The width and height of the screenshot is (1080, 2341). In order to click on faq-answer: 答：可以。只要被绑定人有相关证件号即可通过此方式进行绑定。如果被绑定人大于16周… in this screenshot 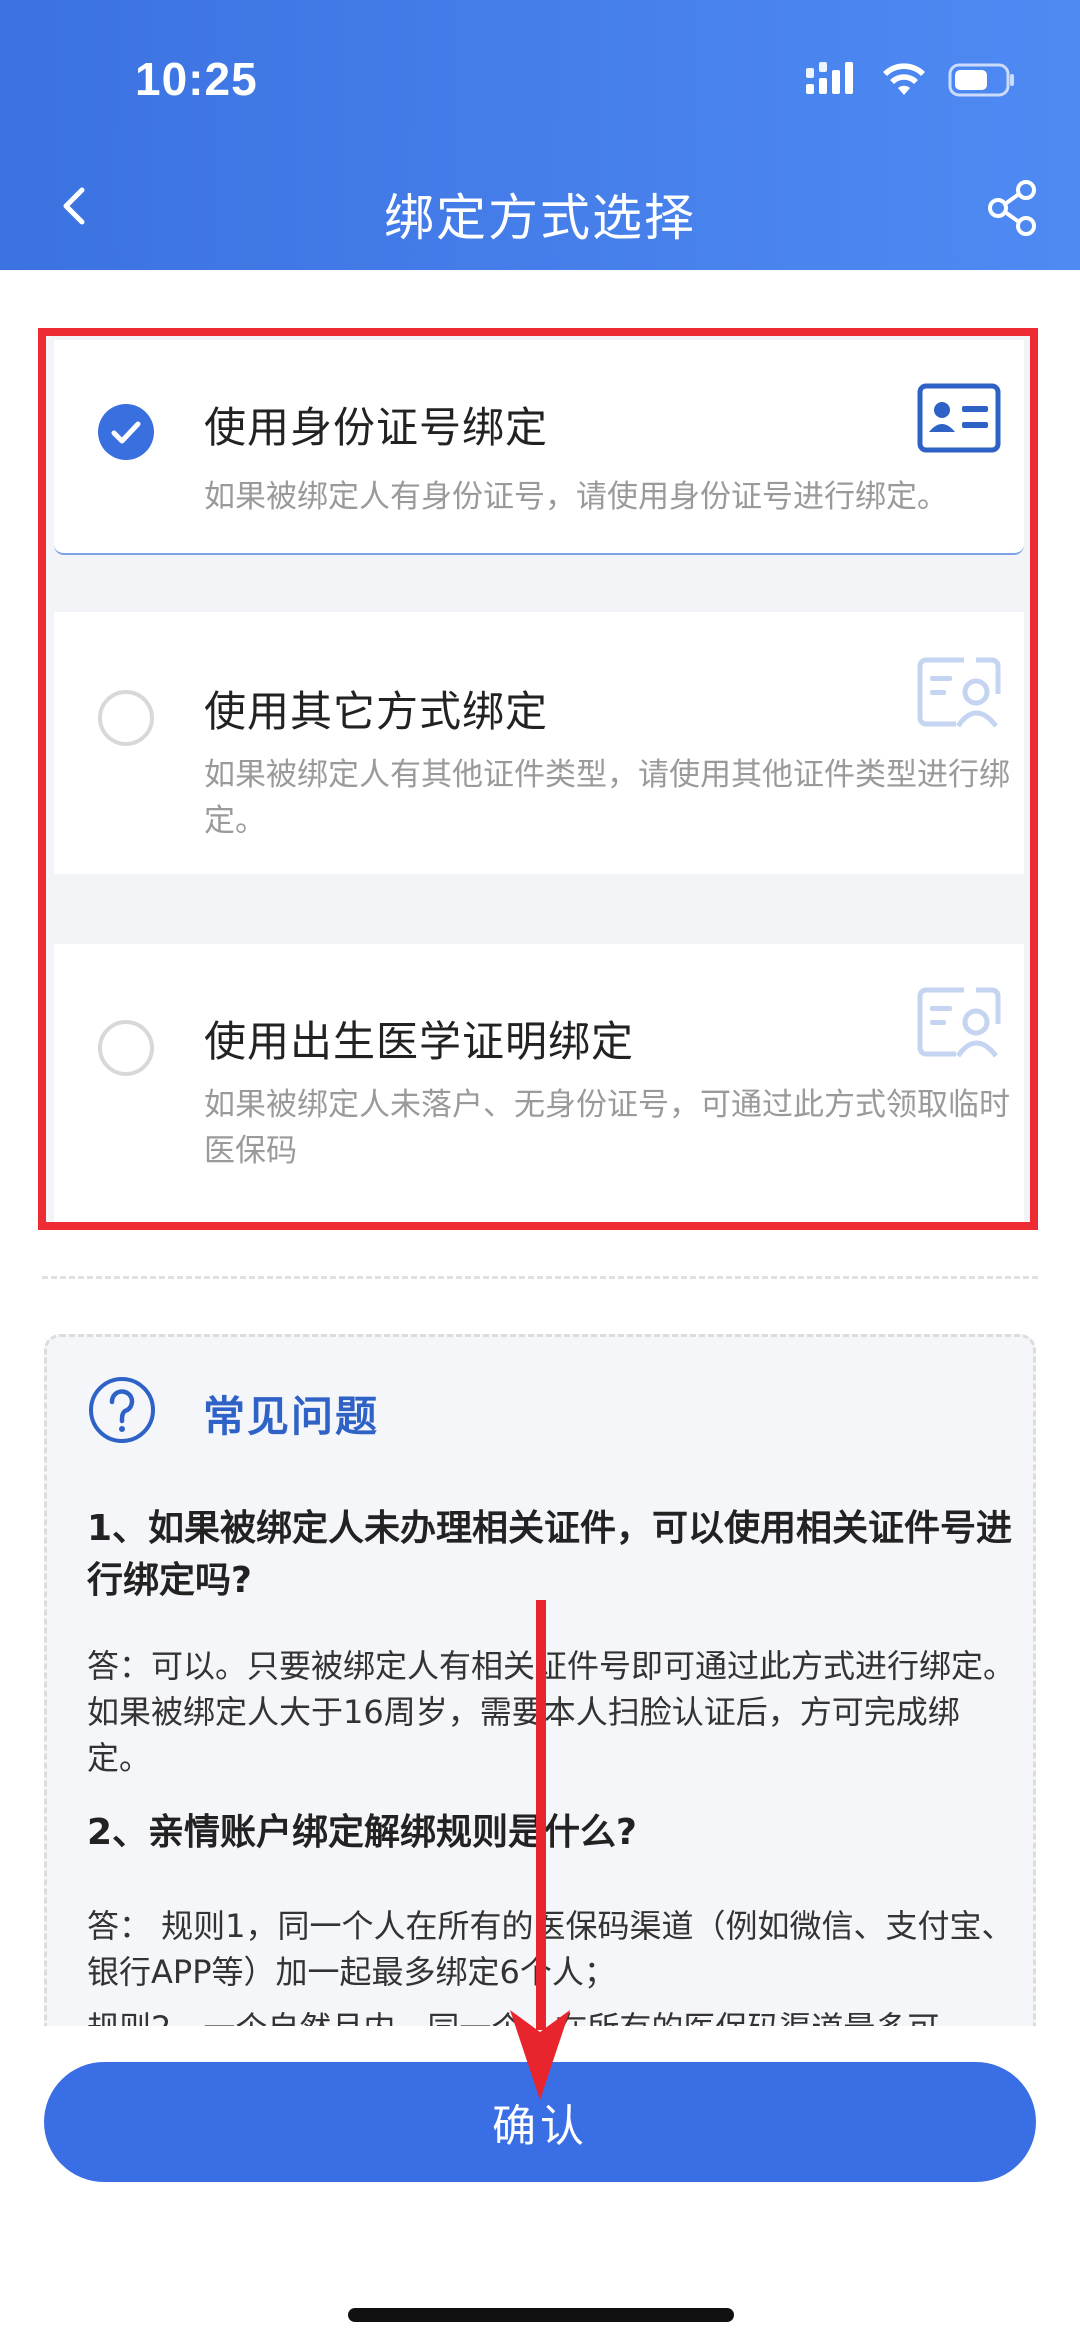, I will do `click(551, 1712)`.